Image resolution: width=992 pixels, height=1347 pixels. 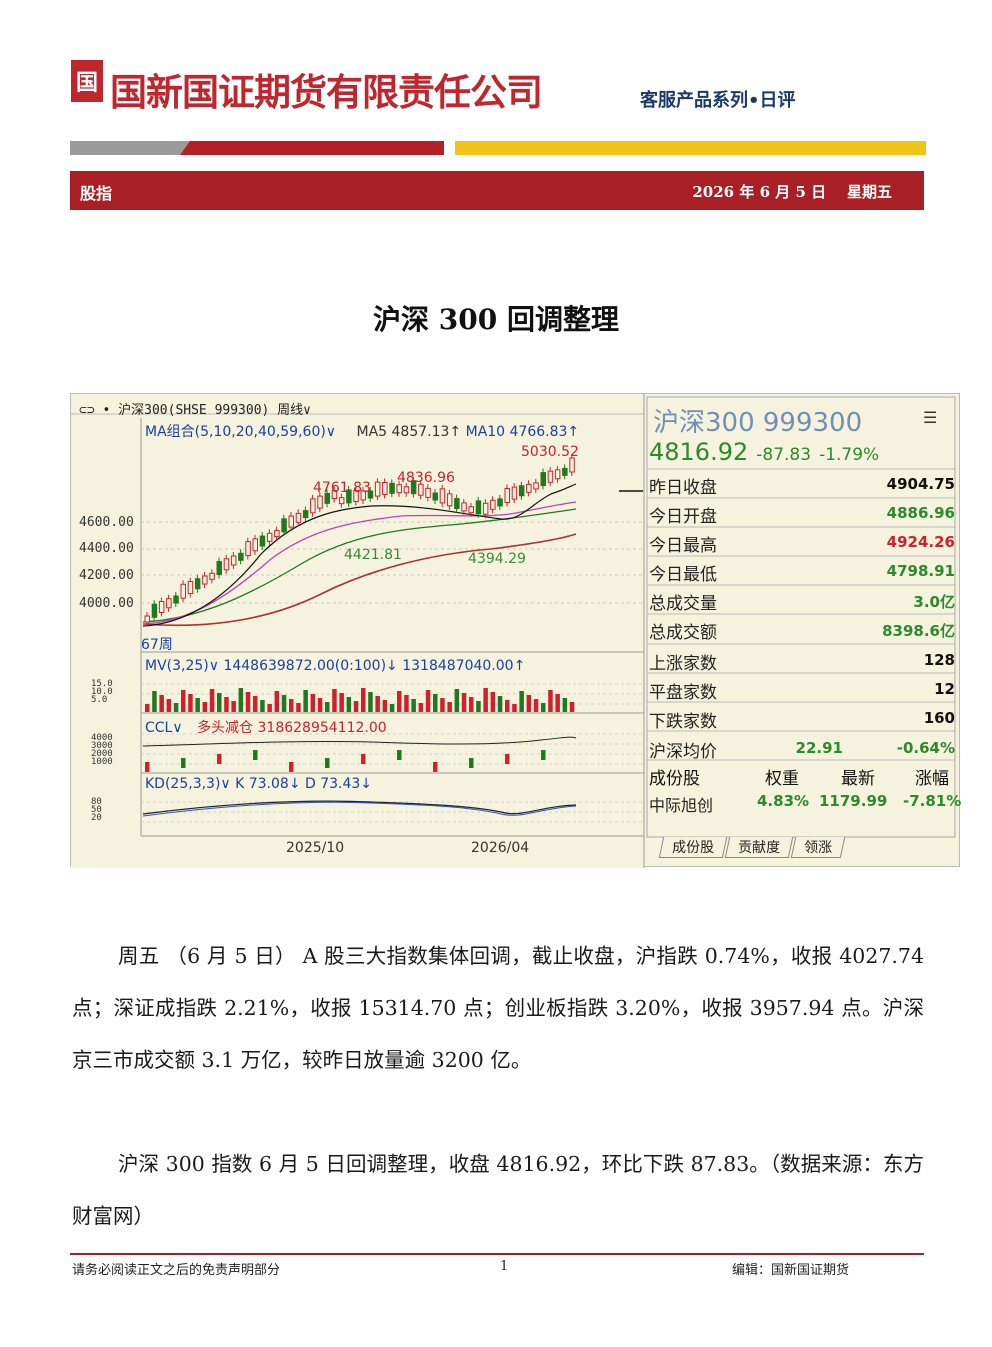 I want to click on quote-row-value: 3.0亿, so click(x=934, y=602).